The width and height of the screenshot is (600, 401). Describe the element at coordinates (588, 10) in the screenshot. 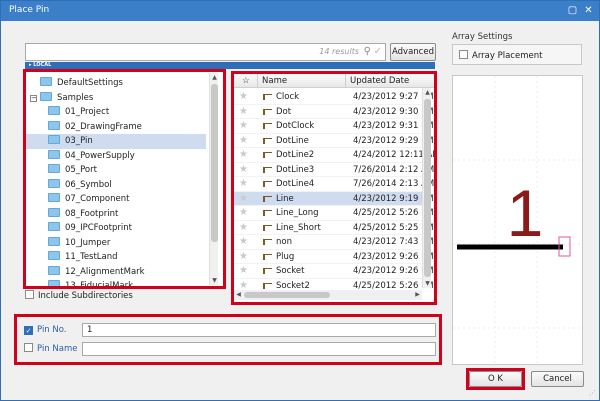

I see `close-icon: ✕` at that location.